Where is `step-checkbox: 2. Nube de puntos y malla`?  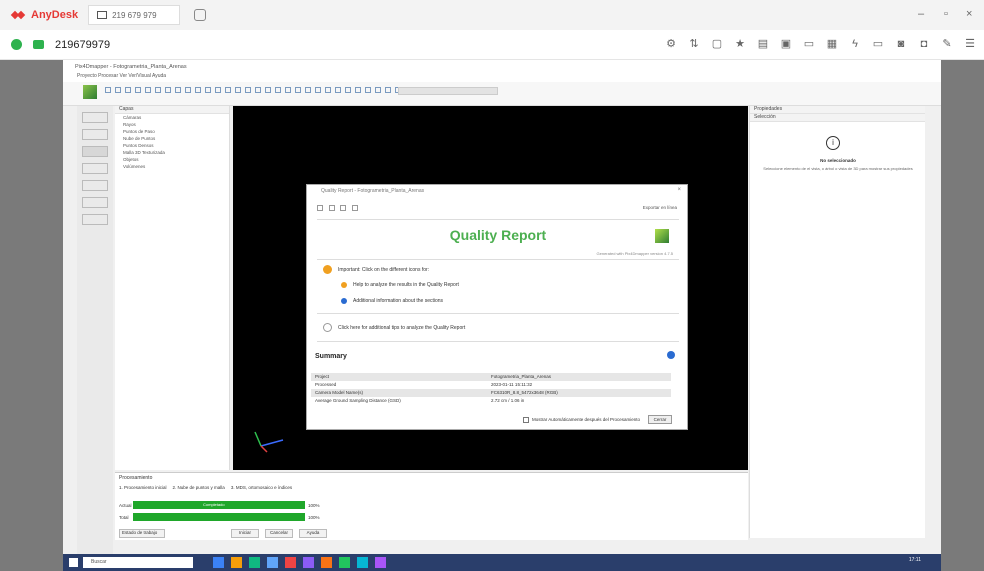
step-checkbox: 2. Nube de puntos y malla is located at coordinates (199, 487).